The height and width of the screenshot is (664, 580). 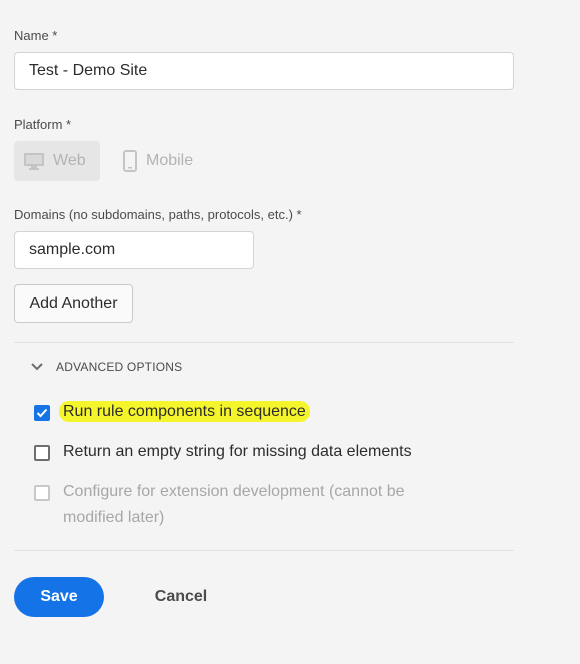 I want to click on platform-mobile-label: Mobile, so click(x=170, y=160).